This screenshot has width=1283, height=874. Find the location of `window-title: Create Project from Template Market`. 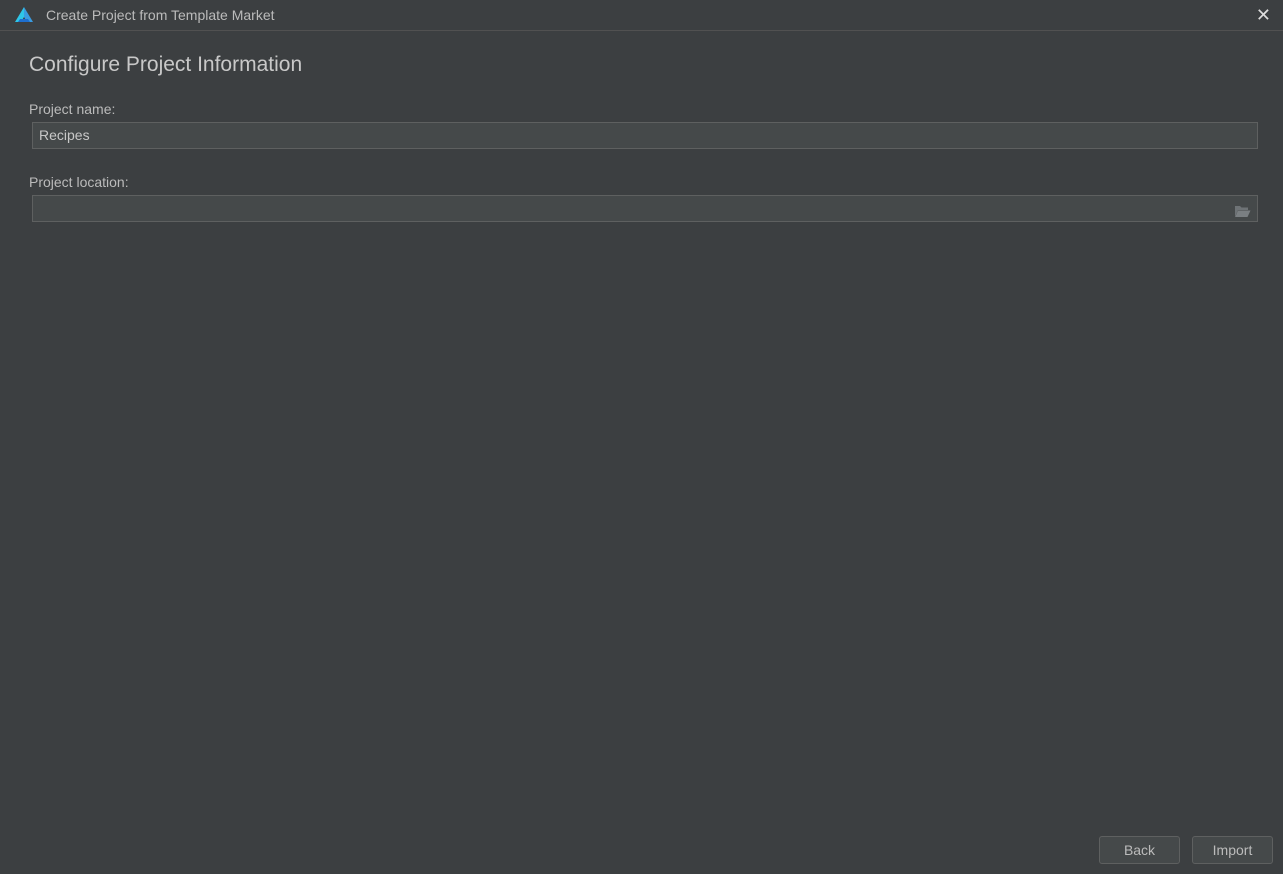

window-title: Create Project from Template Market is located at coordinates (160, 15).